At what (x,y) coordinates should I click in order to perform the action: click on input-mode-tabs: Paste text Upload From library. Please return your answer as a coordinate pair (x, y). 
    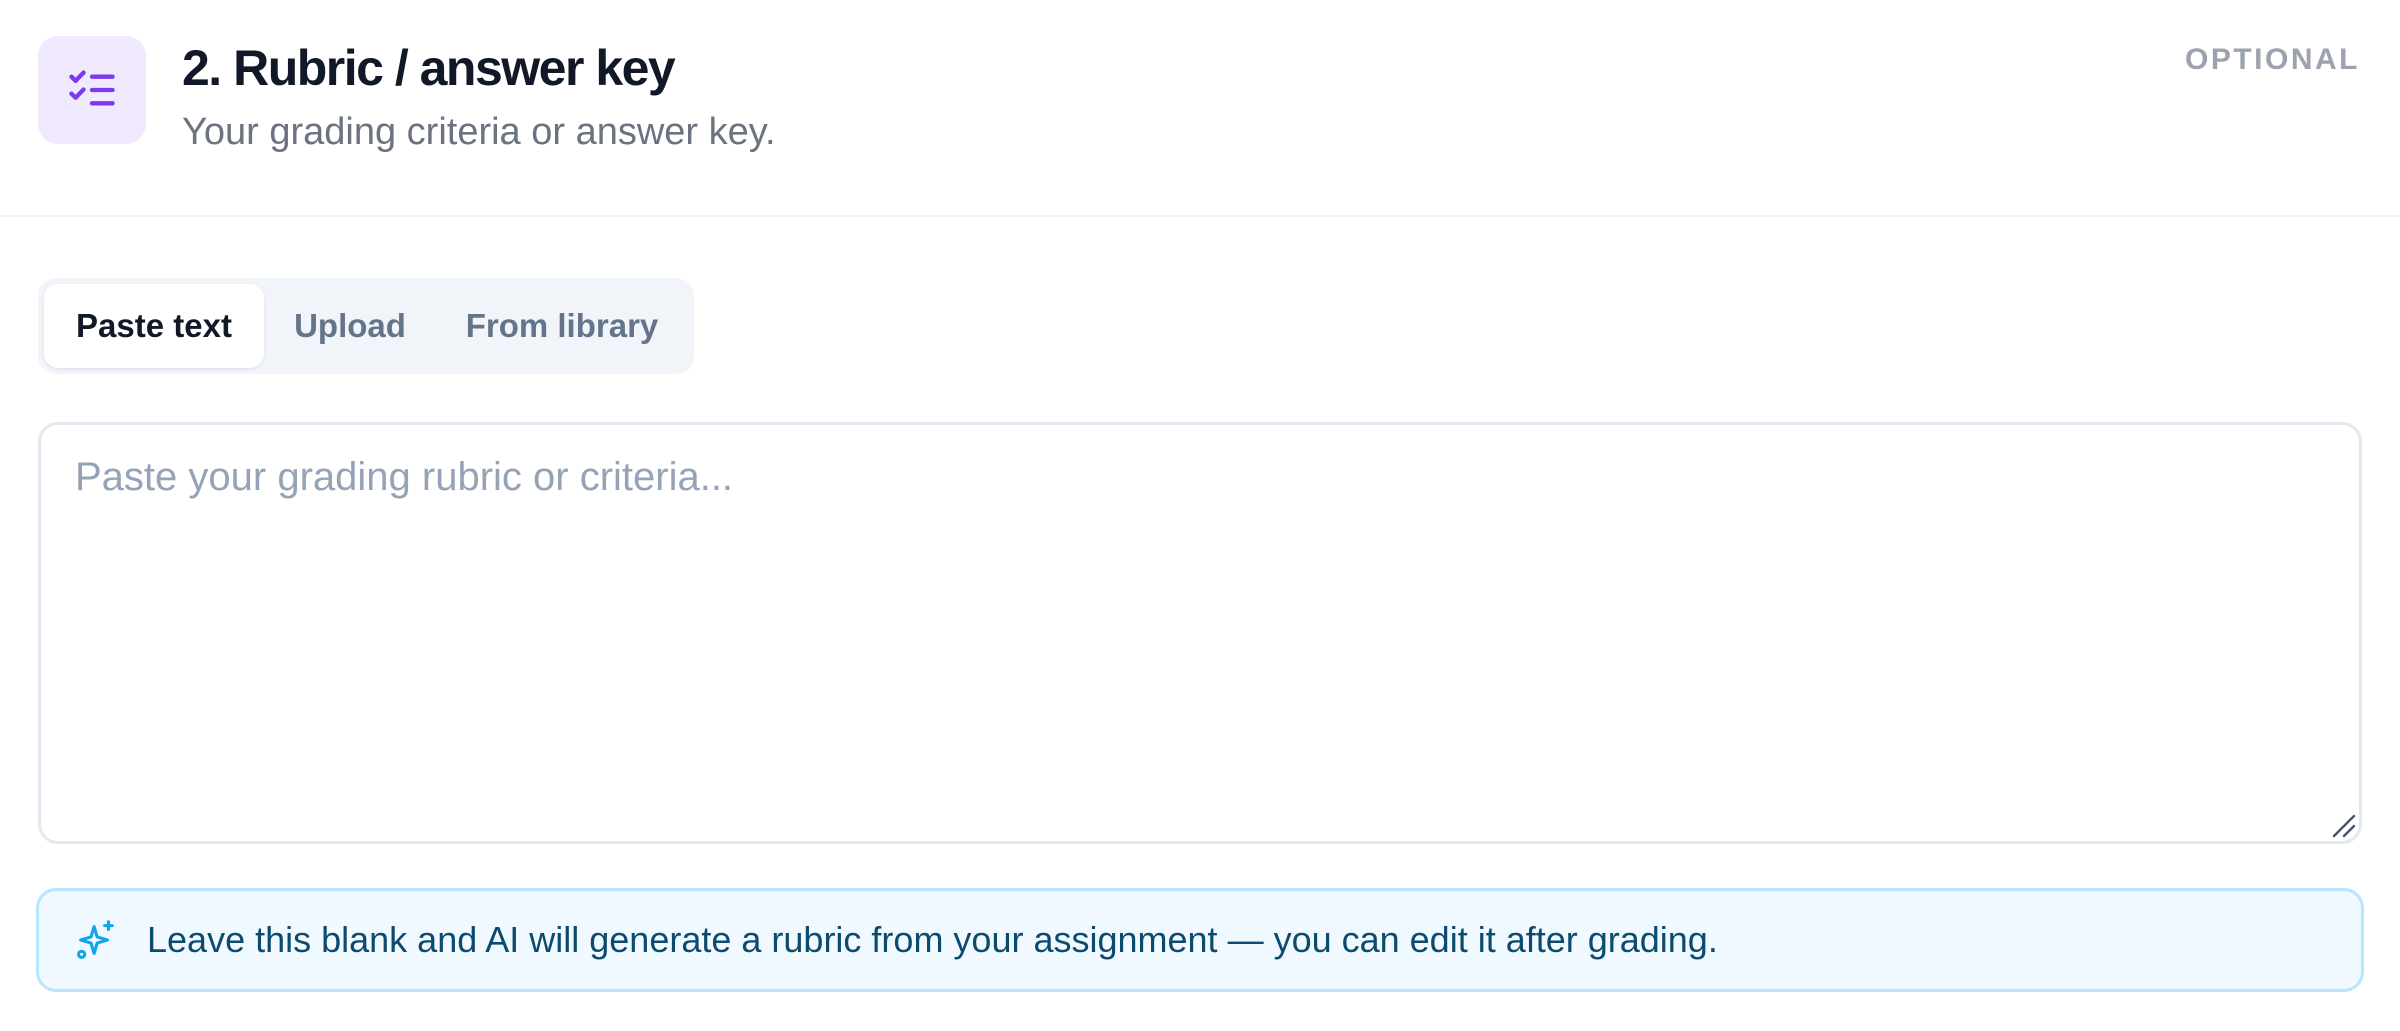
    Looking at the image, I should click on (366, 326).